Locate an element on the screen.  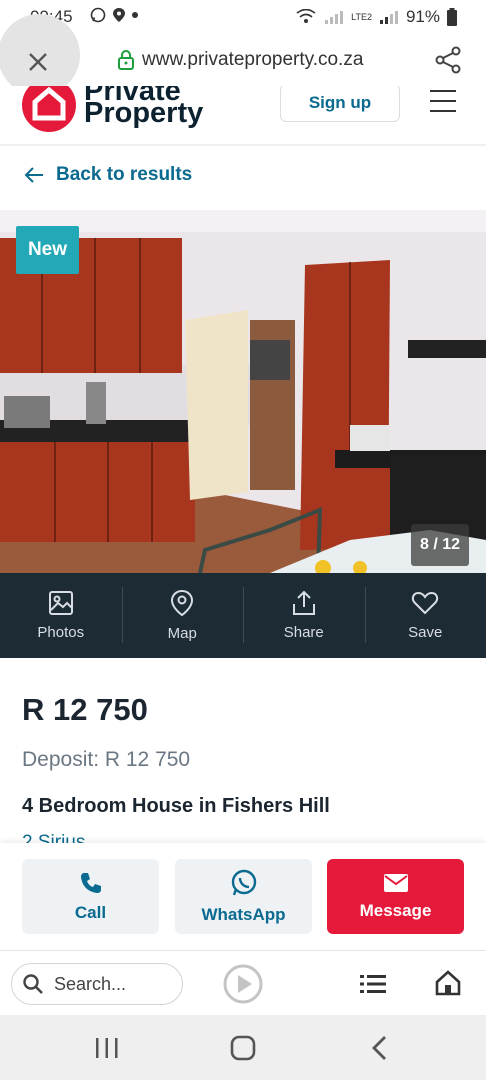
listing-address: 2 Sirius is located at coordinates (53, 836).